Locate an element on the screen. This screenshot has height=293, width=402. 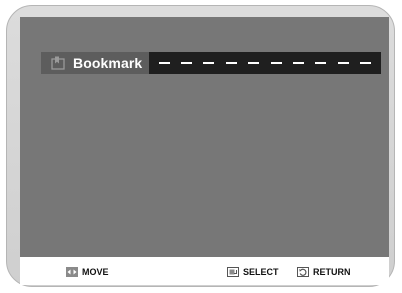
return-hint: RETURN is located at coordinates (324, 272).